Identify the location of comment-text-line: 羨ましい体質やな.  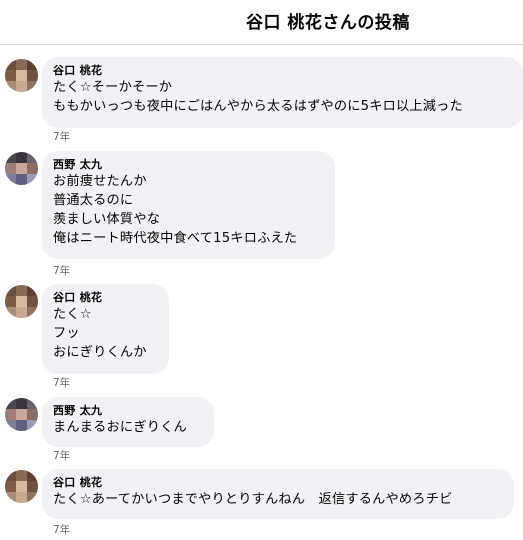
(107, 219).